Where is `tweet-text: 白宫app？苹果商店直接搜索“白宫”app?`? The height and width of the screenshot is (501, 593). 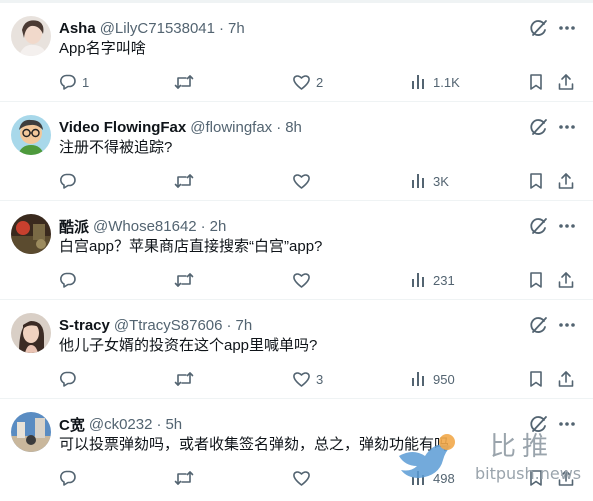
tweet-text: 白宫app？苹果商店直接搜索“白宫”app? is located at coordinates (191, 246).